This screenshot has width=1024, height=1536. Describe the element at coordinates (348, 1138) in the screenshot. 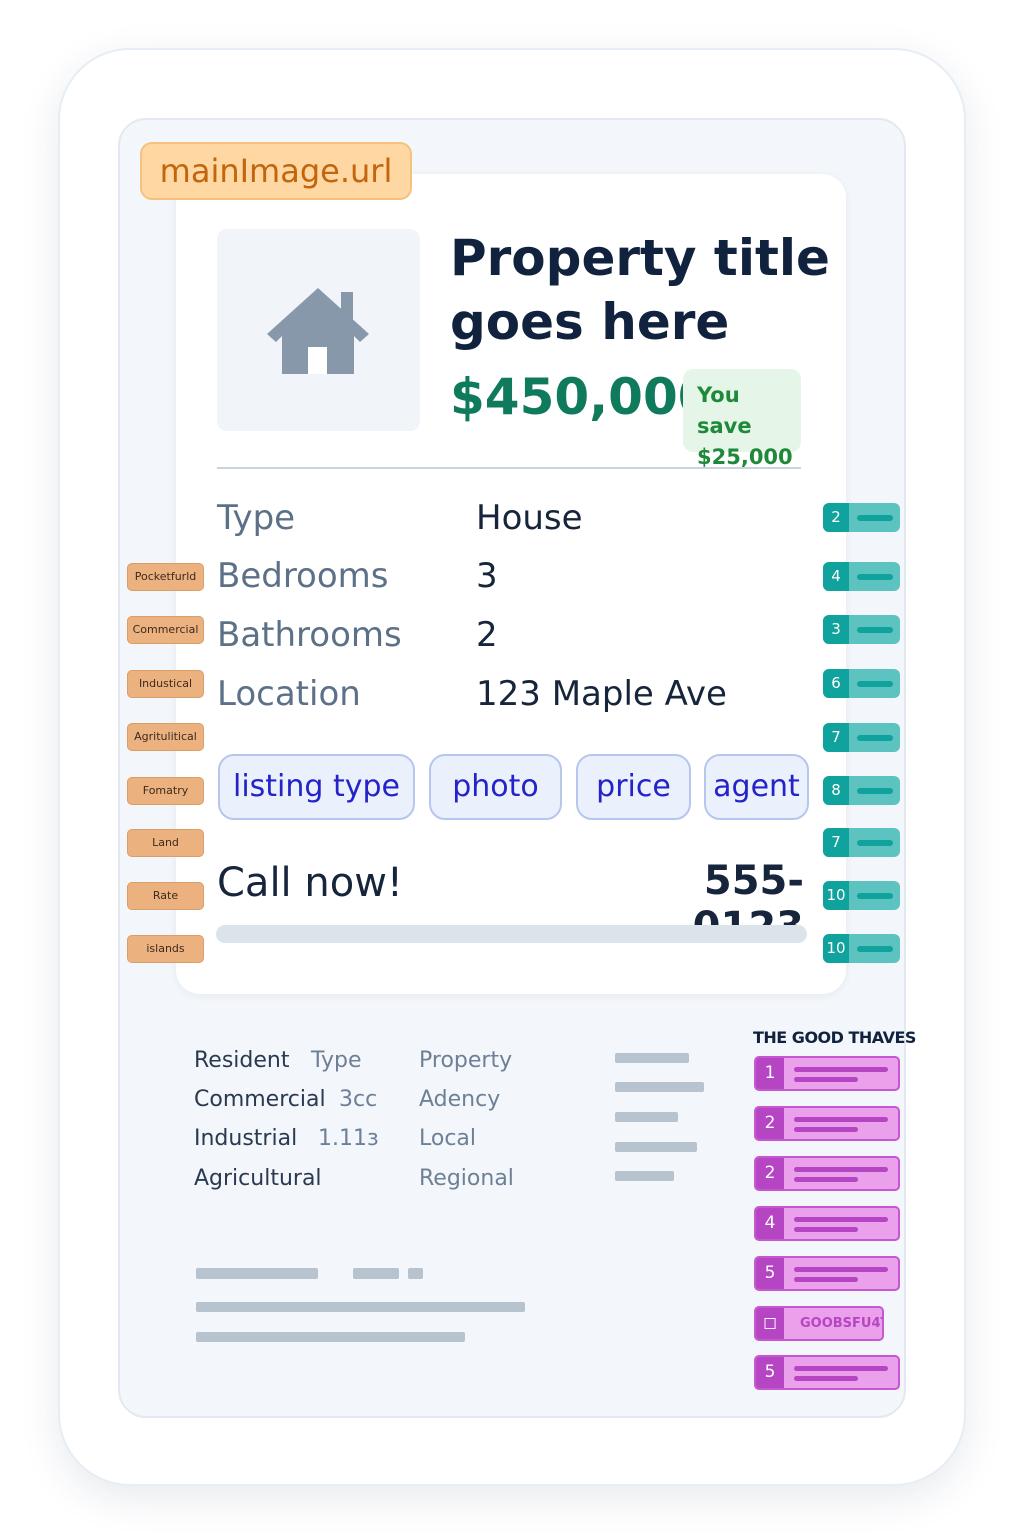

I see `category-meta: 1.11з` at that location.